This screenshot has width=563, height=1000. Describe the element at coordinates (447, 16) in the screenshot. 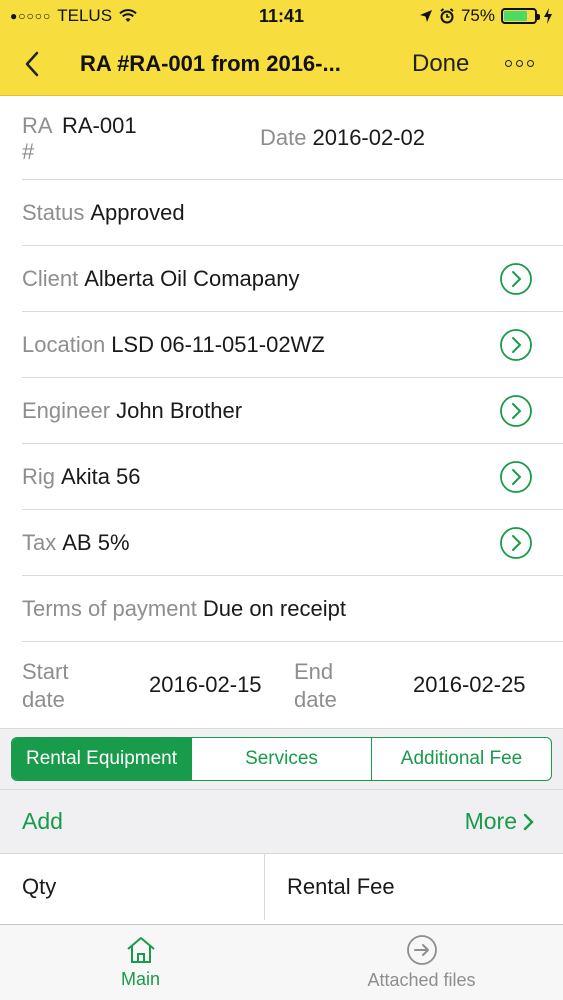

I see `alarm-clock-icon` at that location.